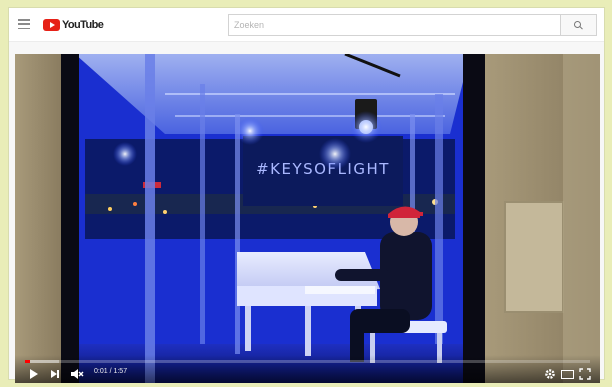  What do you see at coordinates (28, 361) in the screenshot?
I see `progress-played` at bounding box center [28, 361].